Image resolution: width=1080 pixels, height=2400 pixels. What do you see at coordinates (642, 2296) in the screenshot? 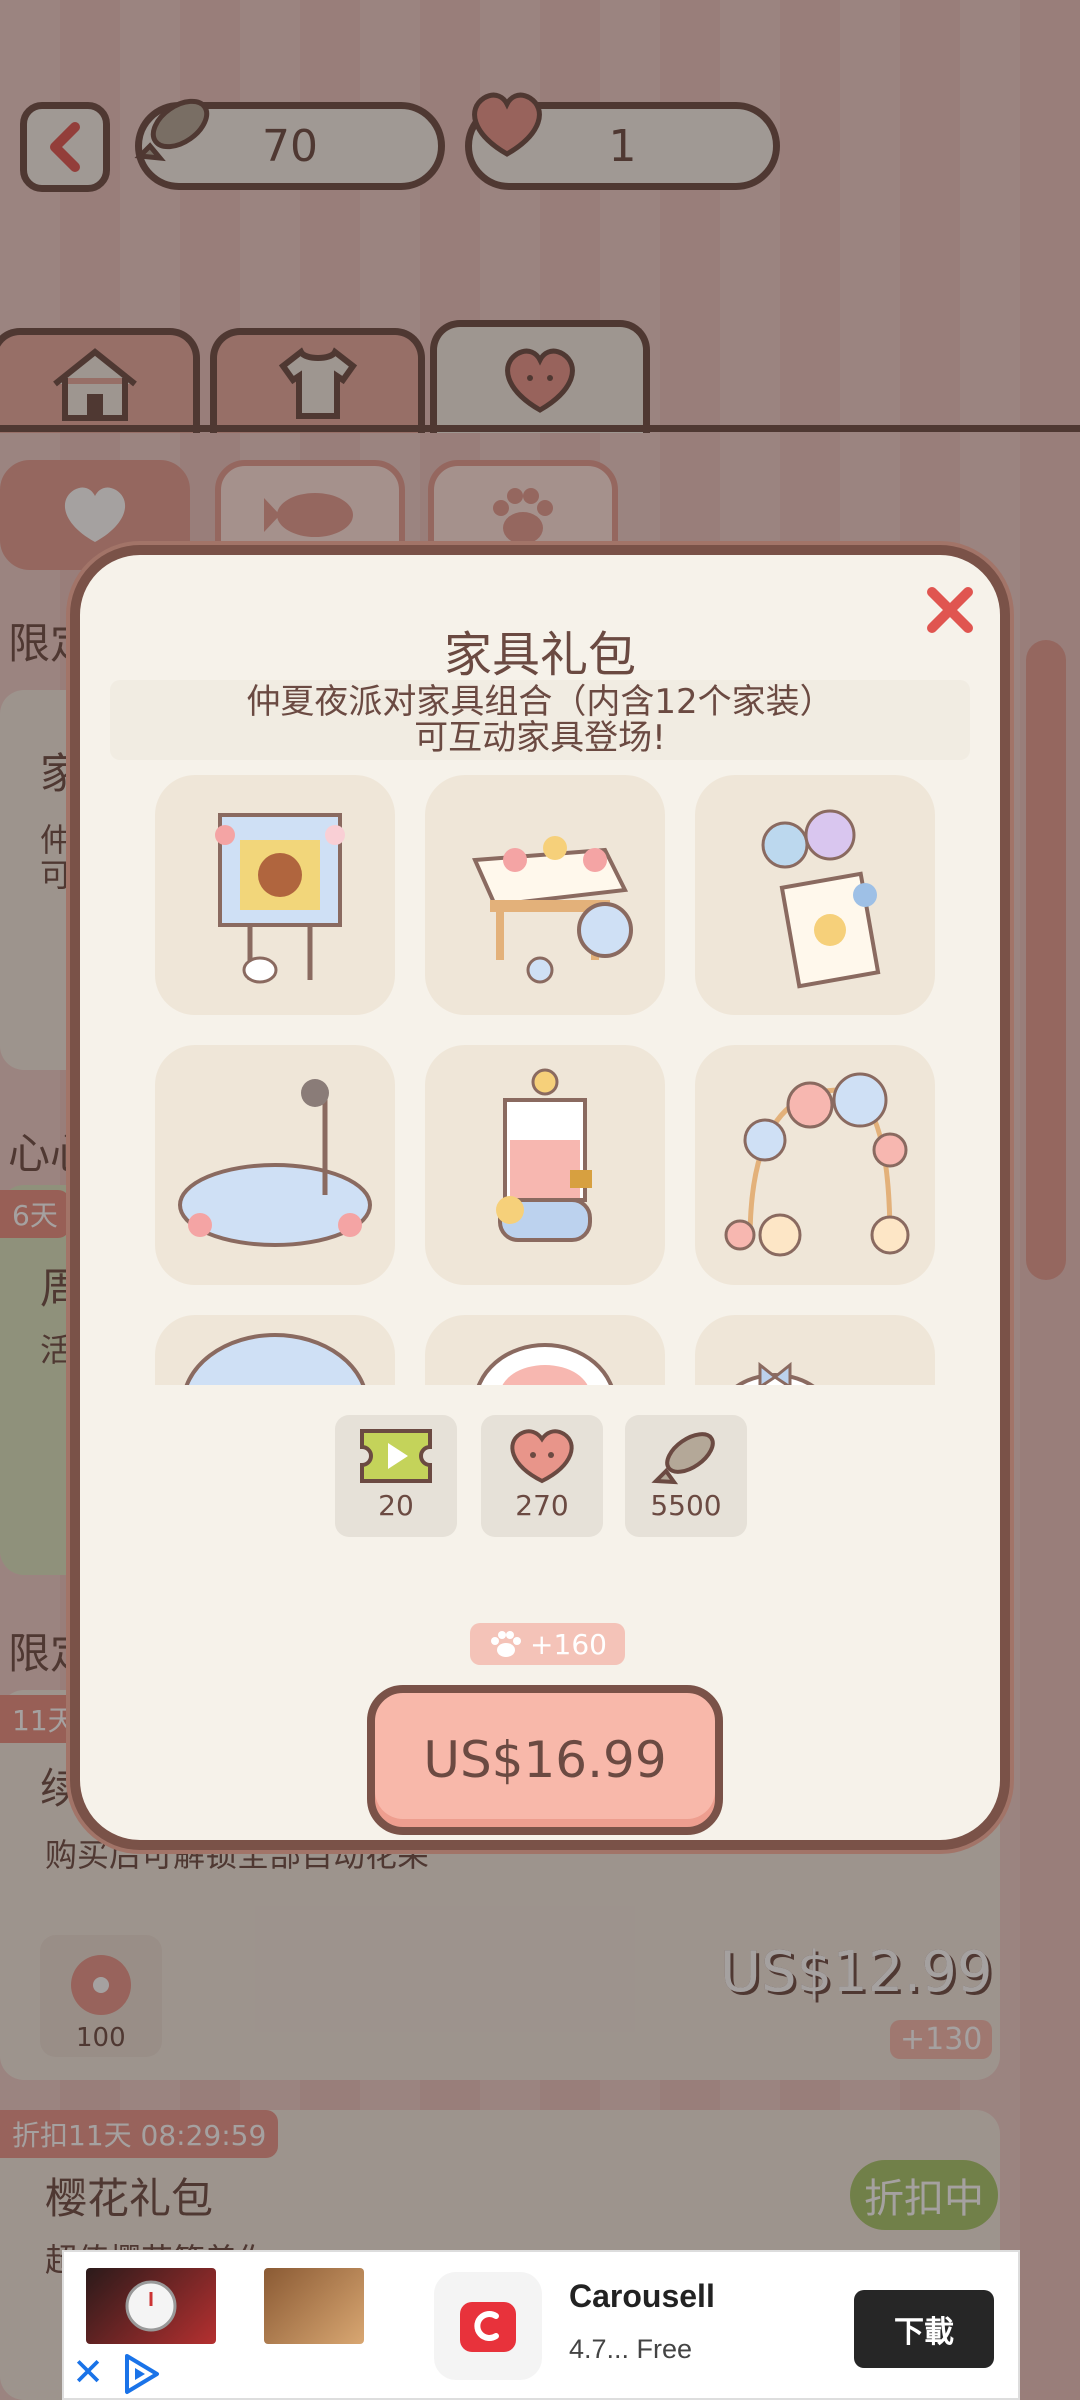
I see `ad-app-name: Carousell` at bounding box center [642, 2296].